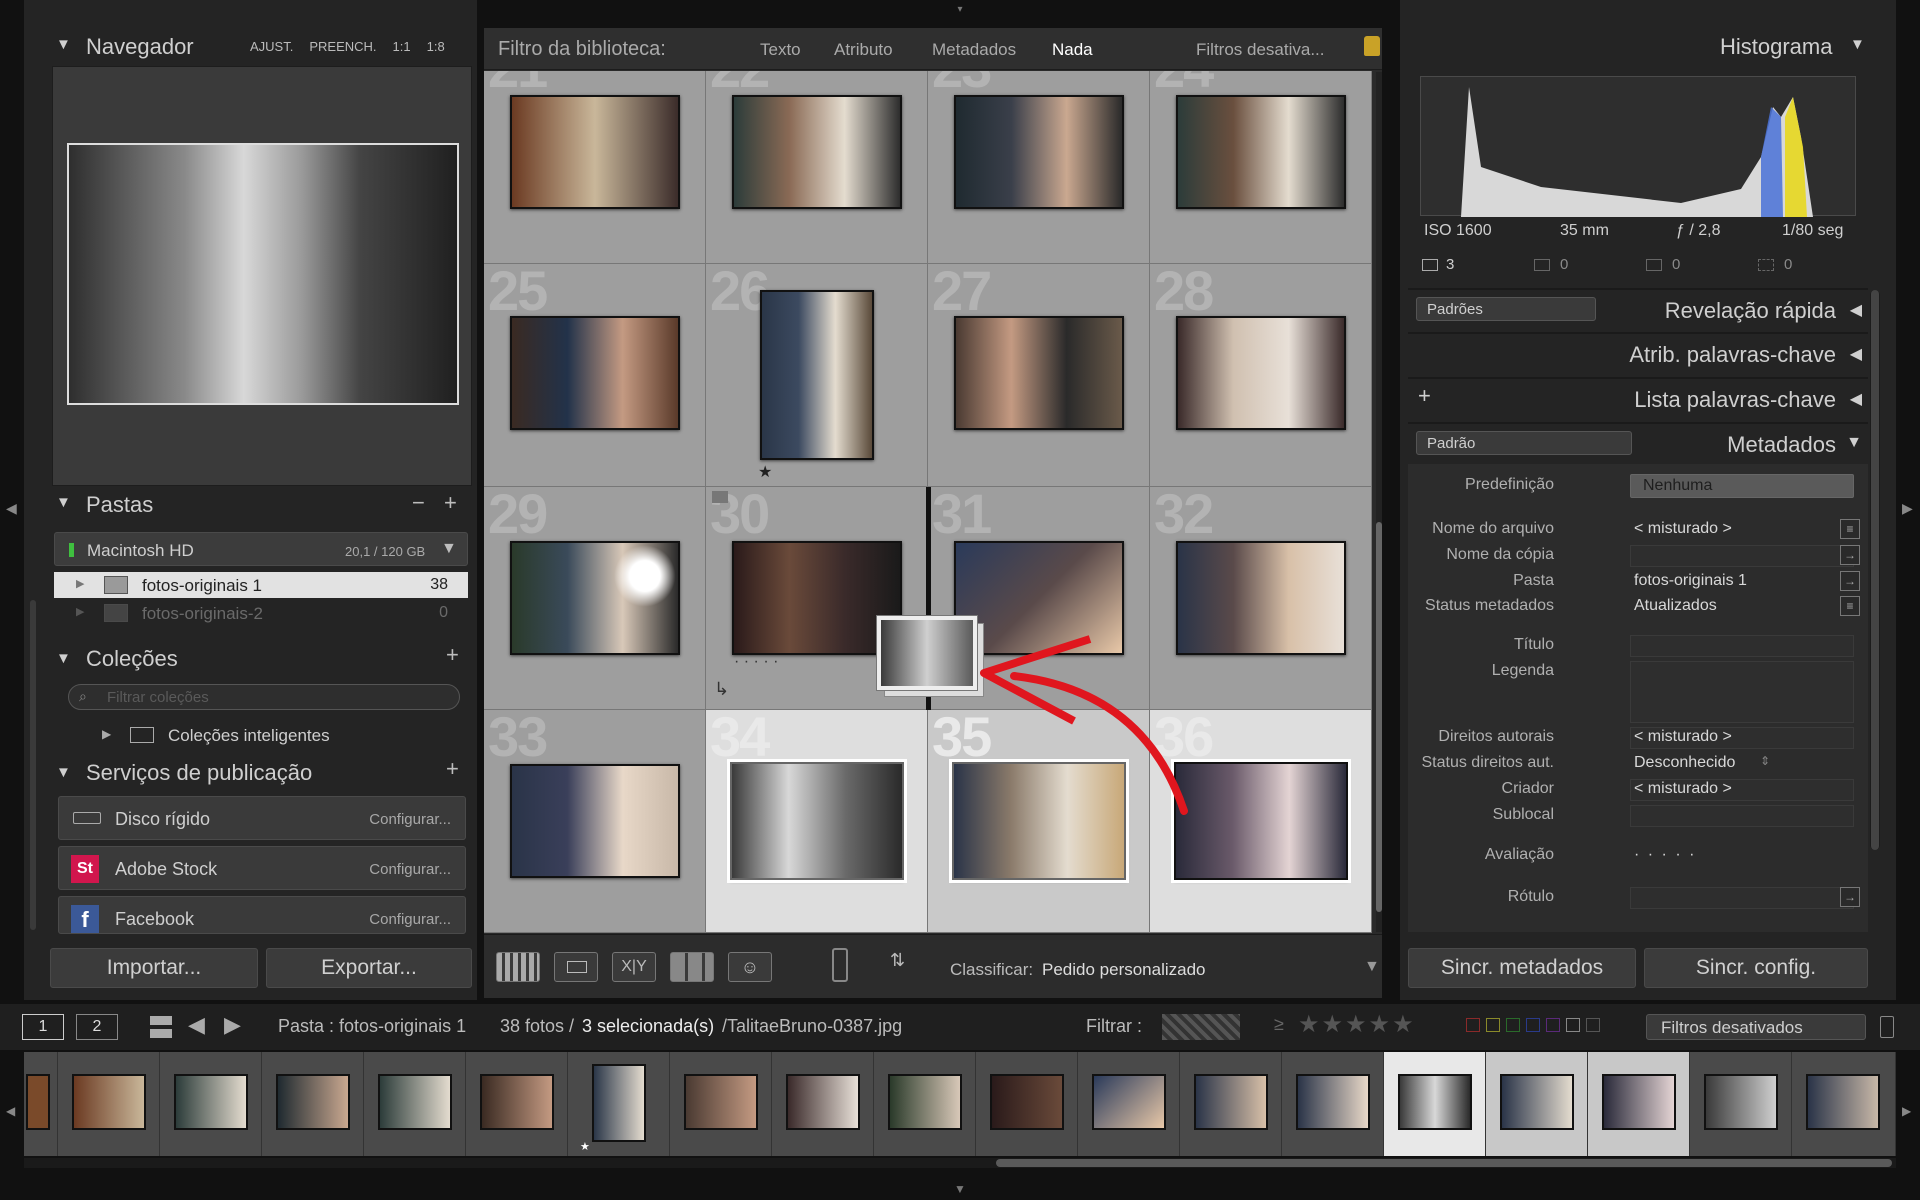 The image size is (1920, 1200). What do you see at coordinates (1907, 508) in the screenshot?
I see `right-panel-toggle-icon: ▶` at bounding box center [1907, 508].